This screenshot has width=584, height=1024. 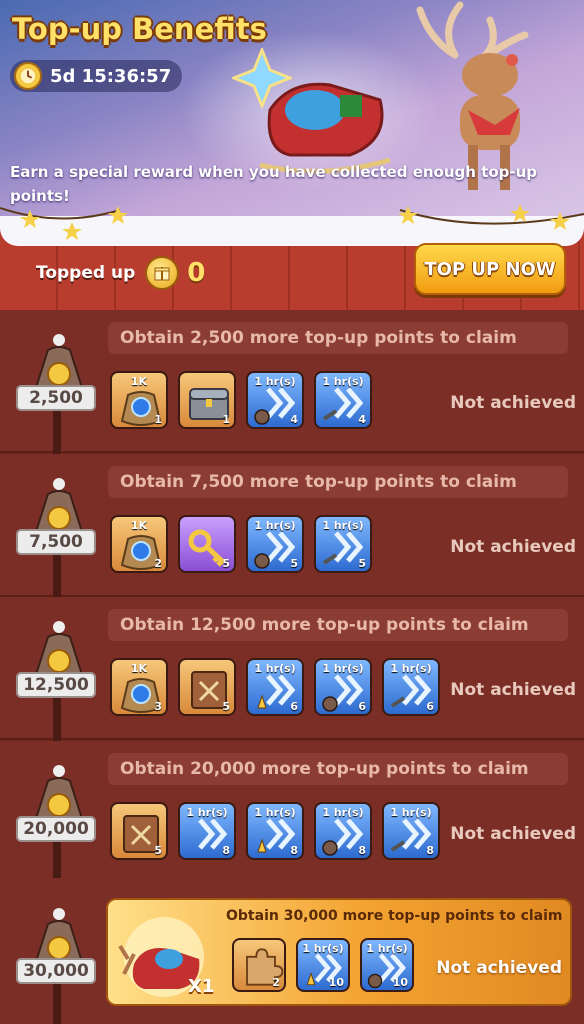 What do you see at coordinates (139, 543) in the screenshot?
I see `reward-item: 1K 2` at bounding box center [139, 543].